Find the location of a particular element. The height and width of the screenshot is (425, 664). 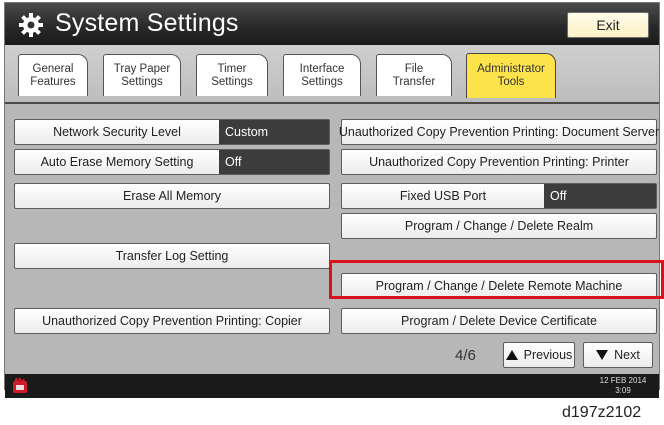

auto-erase-memory-button: Auto Erase Memory Setting Off is located at coordinates (172, 162).